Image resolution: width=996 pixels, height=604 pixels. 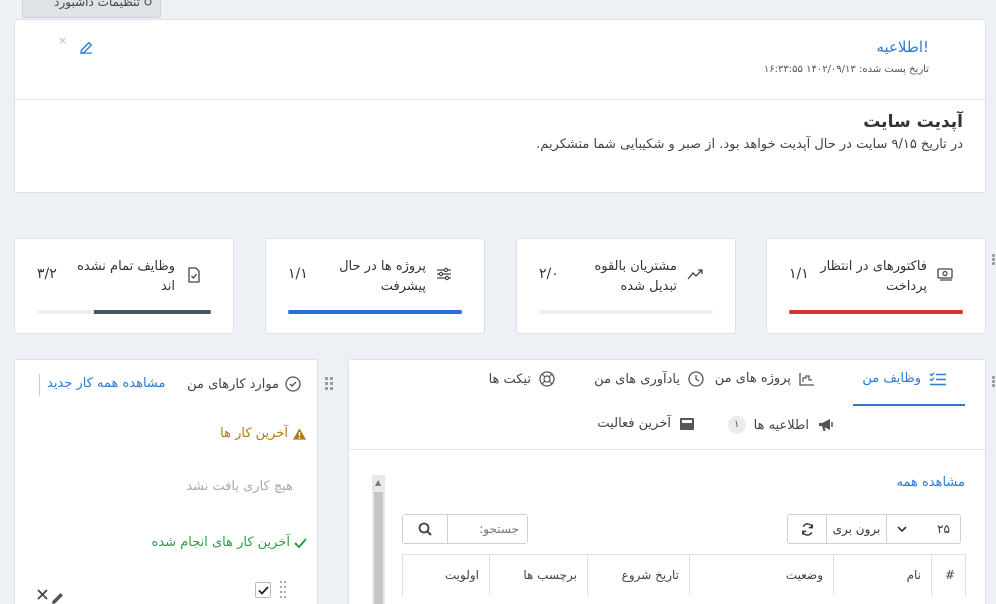 What do you see at coordinates (902, 529) in the screenshot?
I see `chevron-down-icon` at bounding box center [902, 529].